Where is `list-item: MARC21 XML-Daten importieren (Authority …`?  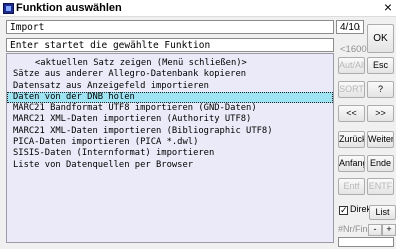
list-item: MARC21 XML-Daten importieren (Authority … is located at coordinates (170, 119).